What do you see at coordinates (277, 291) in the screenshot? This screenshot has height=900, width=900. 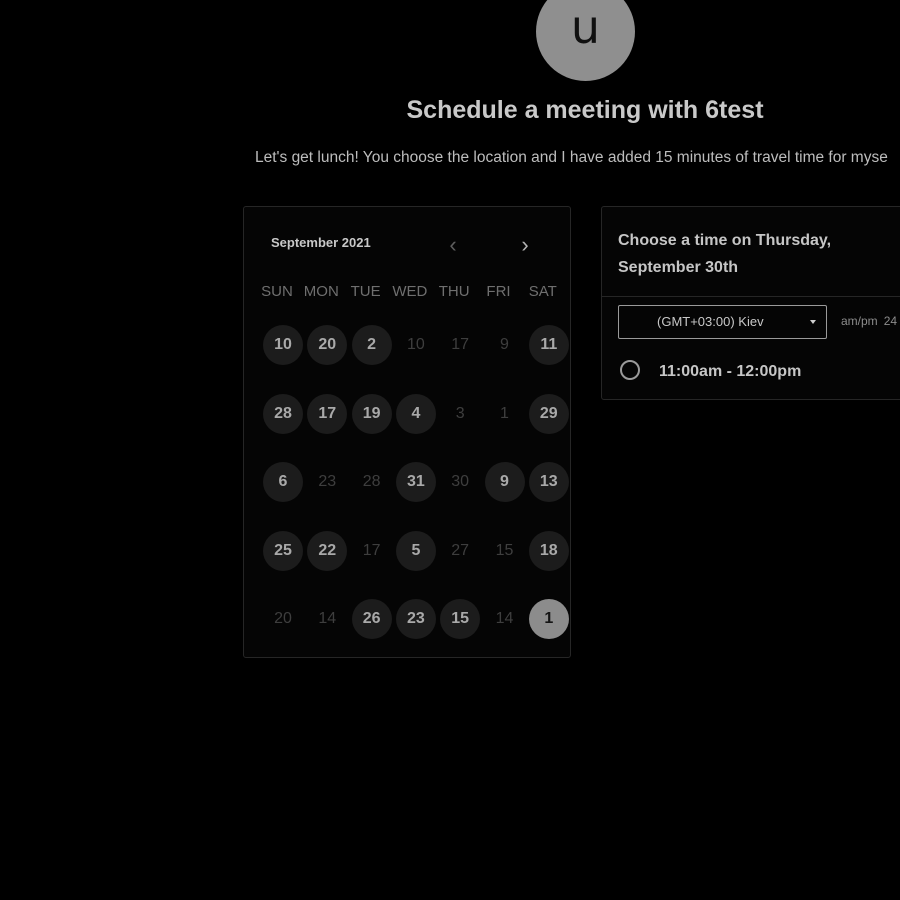 I see `weekday-label: SUN` at bounding box center [277, 291].